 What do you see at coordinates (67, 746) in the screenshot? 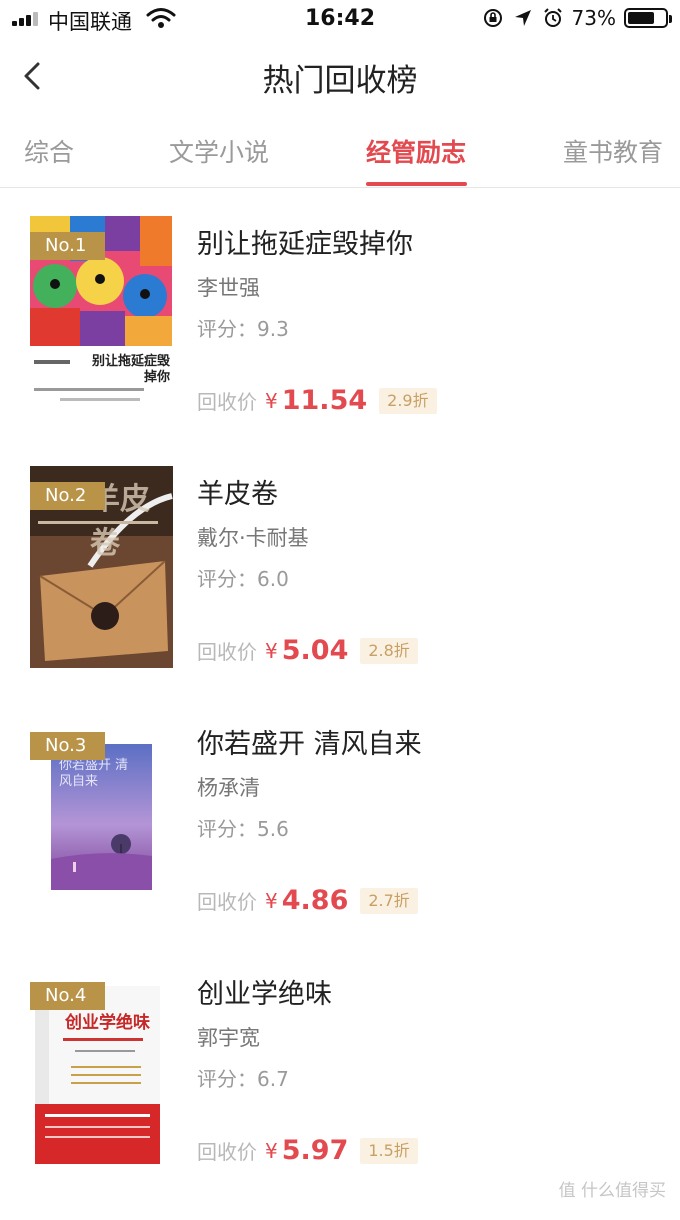
I see `rank-badge: No.3` at bounding box center [67, 746].